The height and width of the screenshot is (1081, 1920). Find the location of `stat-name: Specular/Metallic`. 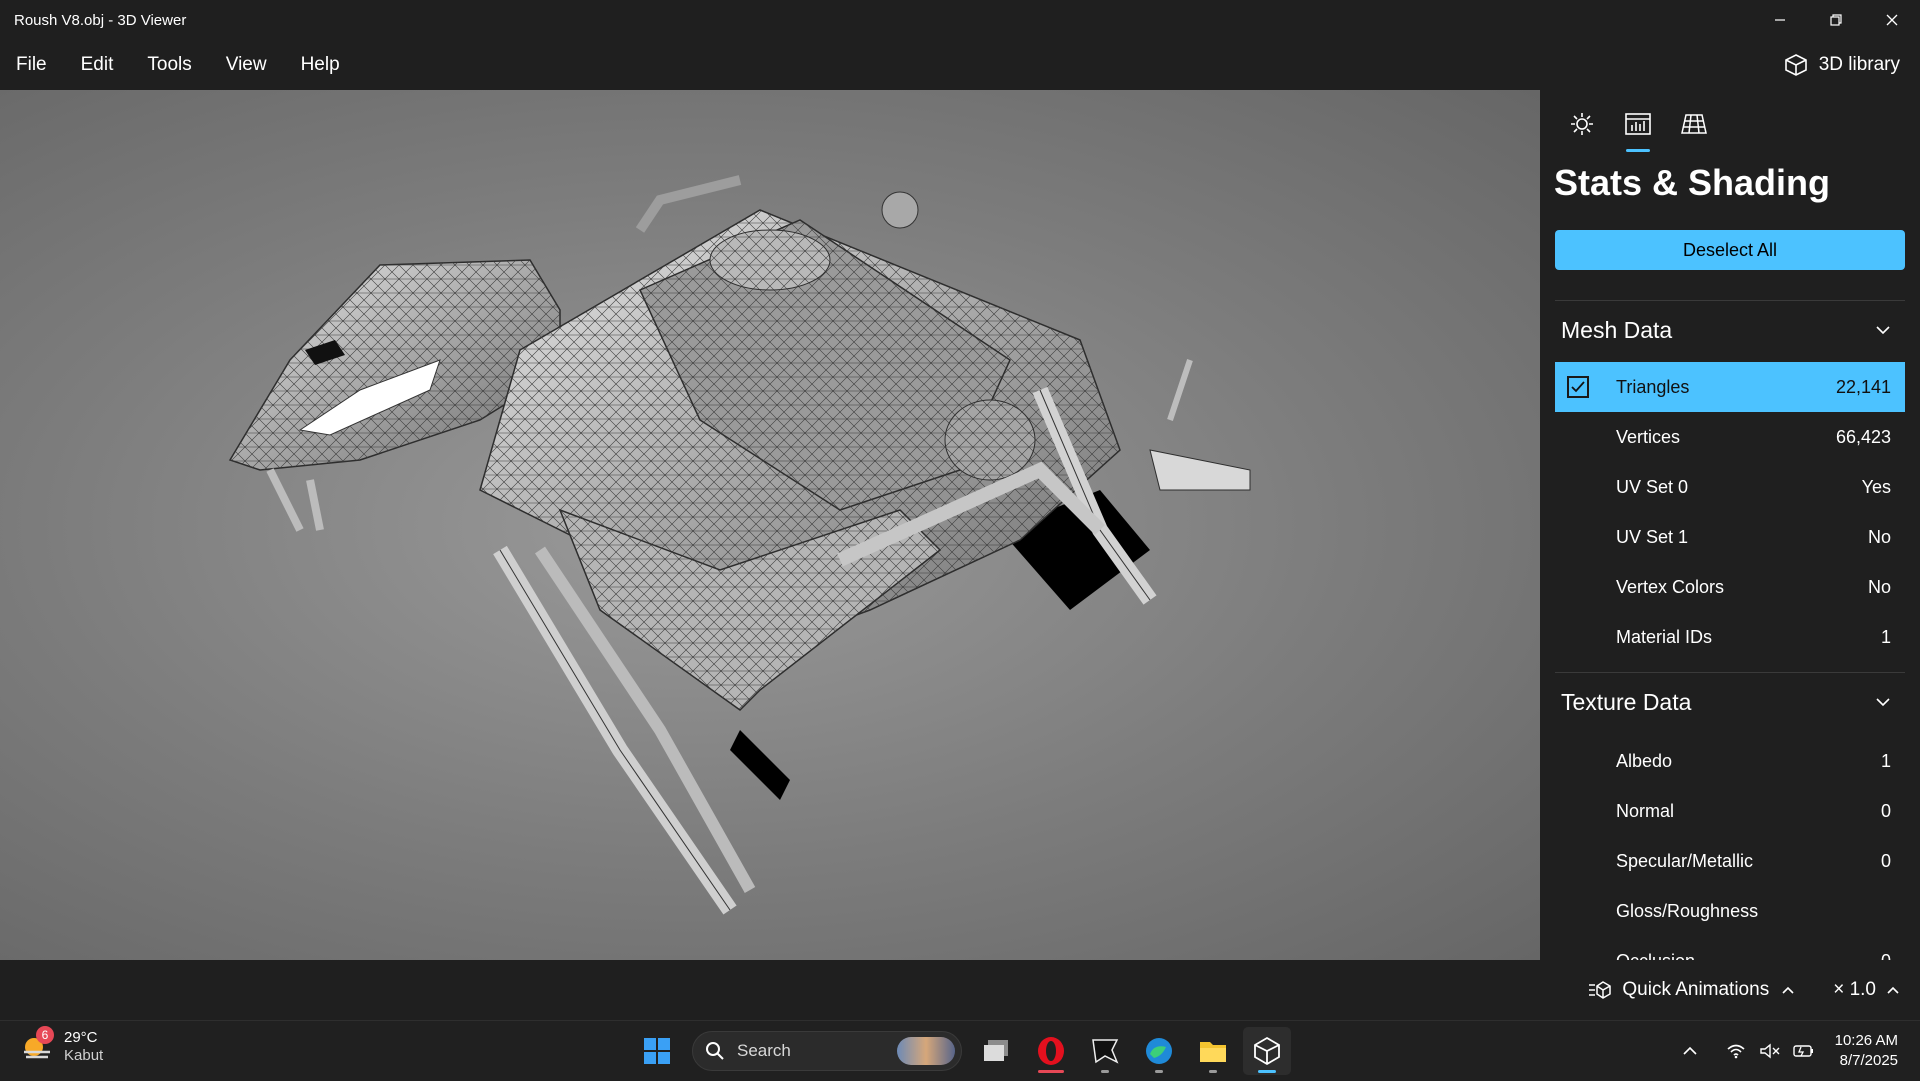

stat-name: Specular/Metallic is located at coordinates (1685, 860).